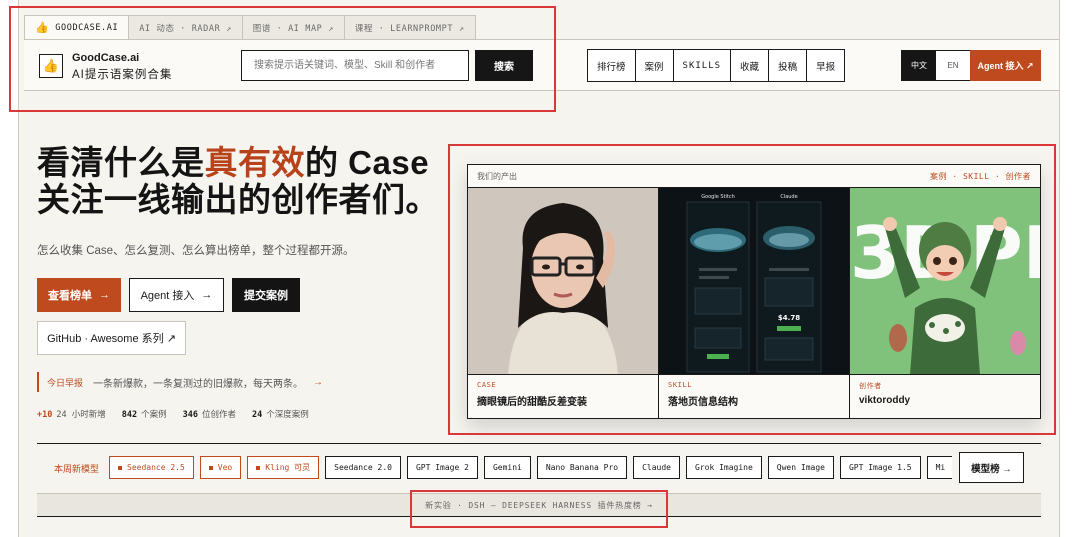 This screenshot has height=537, width=1080. Describe the element at coordinates (750, 65) in the screenshot. I see `nav-favorites: 收藏` at that location.